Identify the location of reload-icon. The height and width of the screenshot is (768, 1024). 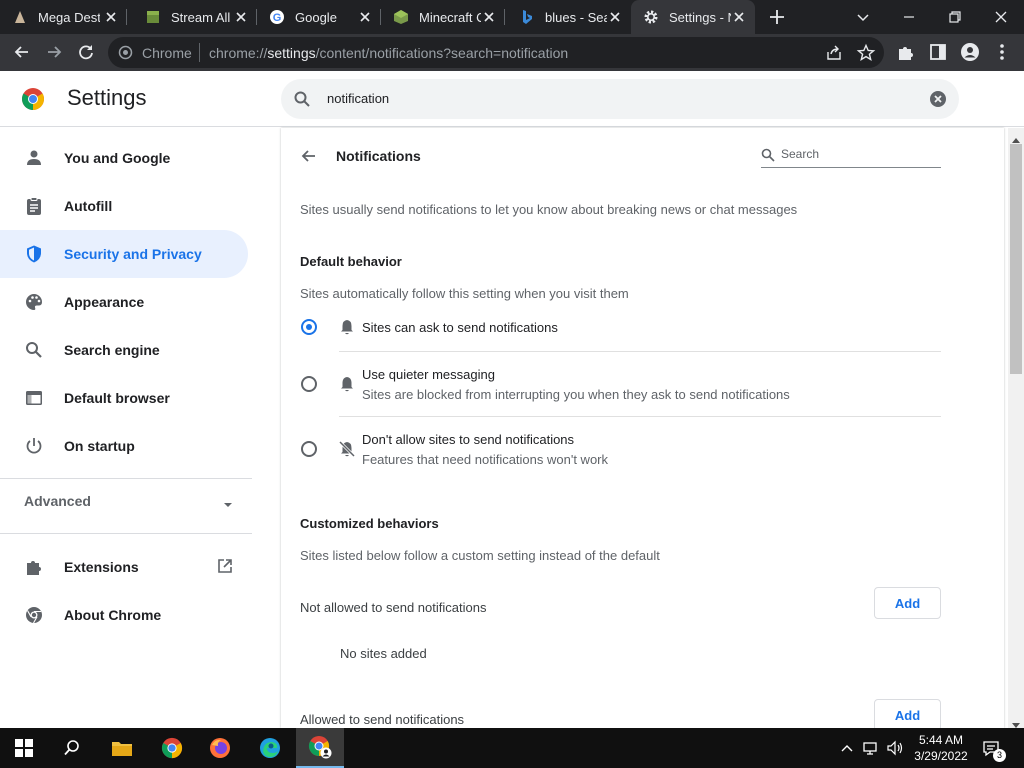
(86, 52).